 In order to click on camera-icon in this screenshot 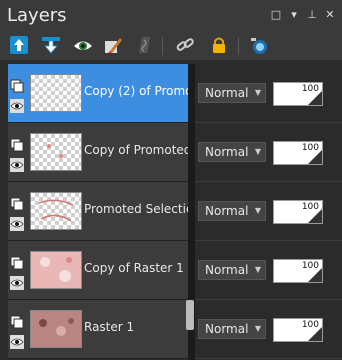, I will do `click(259, 45)`.